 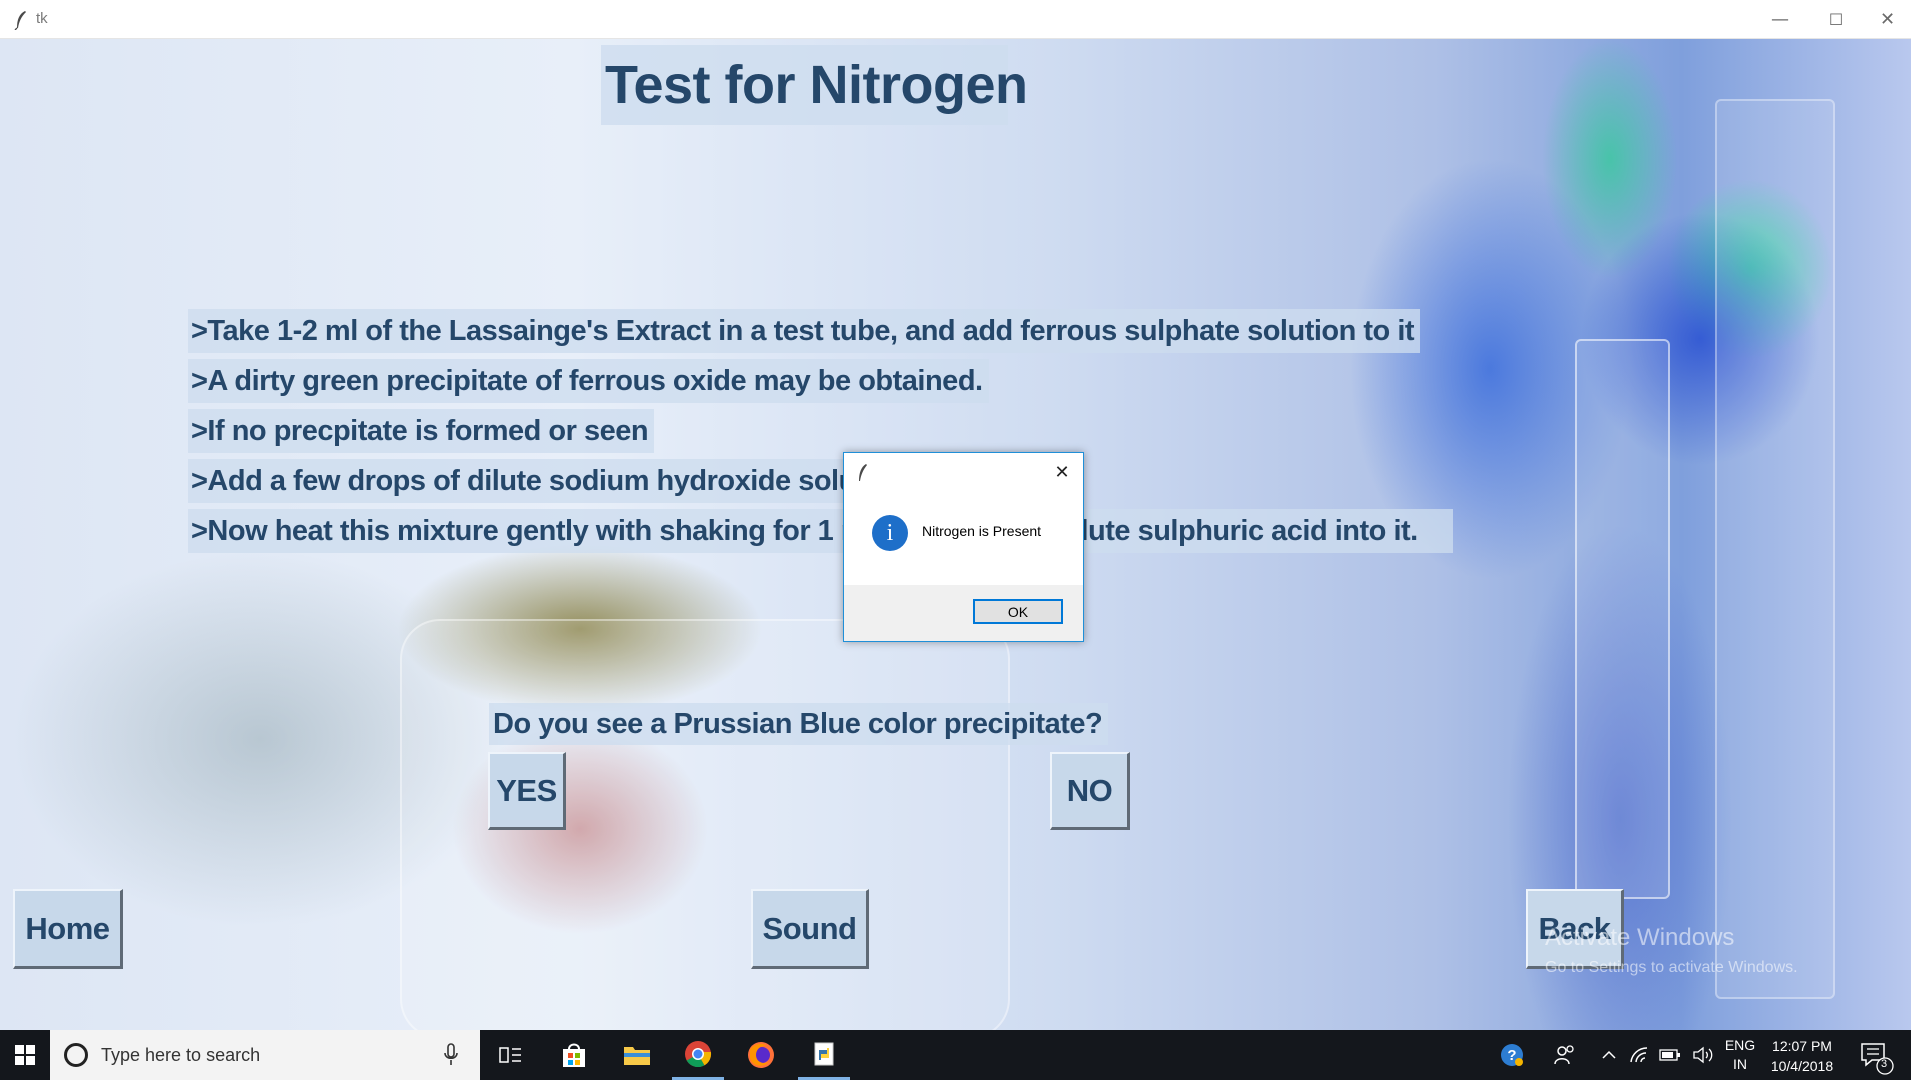 What do you see at coordinates (451, 1055) in the screenshot?
I see `microphone-icon` at bounding box center [451, 1055].